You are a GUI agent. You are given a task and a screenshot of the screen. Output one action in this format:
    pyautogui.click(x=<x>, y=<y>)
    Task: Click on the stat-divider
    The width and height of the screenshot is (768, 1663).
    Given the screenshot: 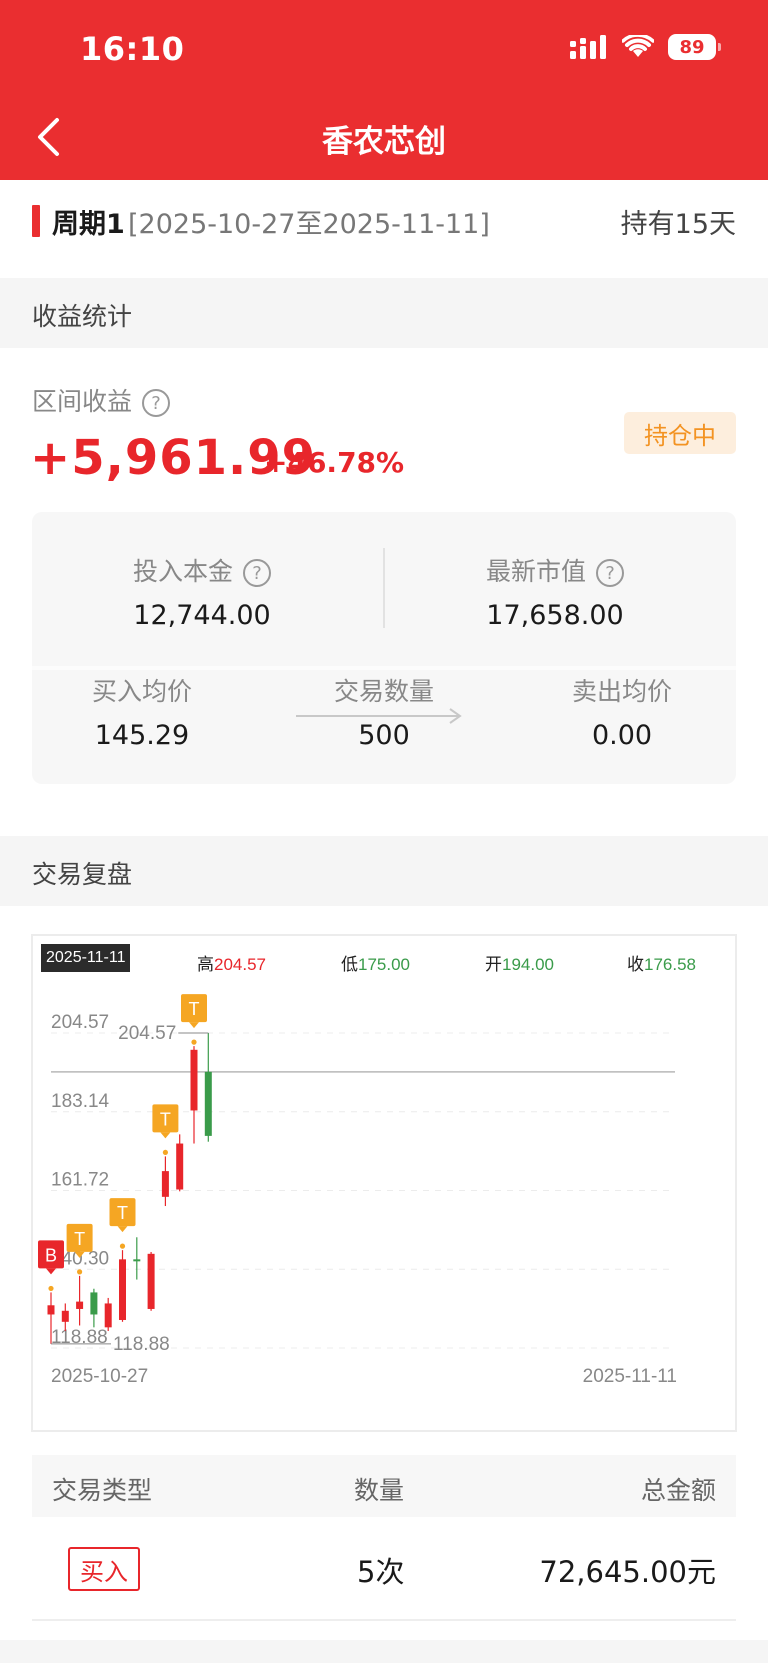 What is the action you would take?
    pyautogui.click(x=384, y=588)
    